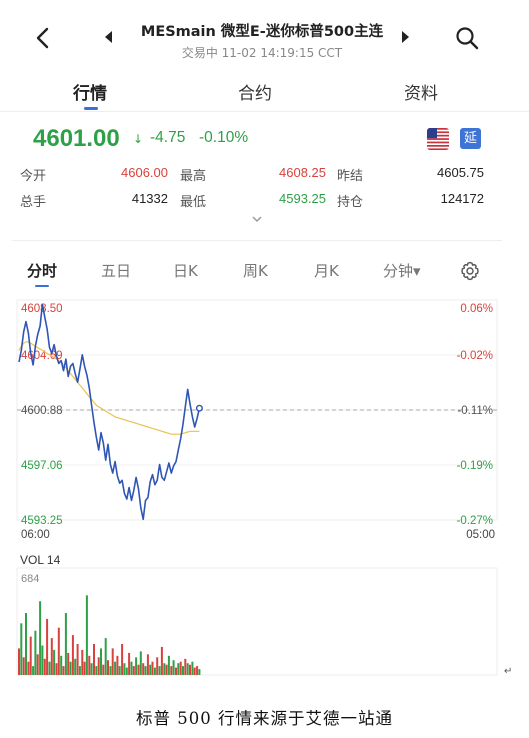  What do you see at coordinates (33, 202) in the screenshot?
I see `volume-label: 总手` at bounding box center [33, 202].